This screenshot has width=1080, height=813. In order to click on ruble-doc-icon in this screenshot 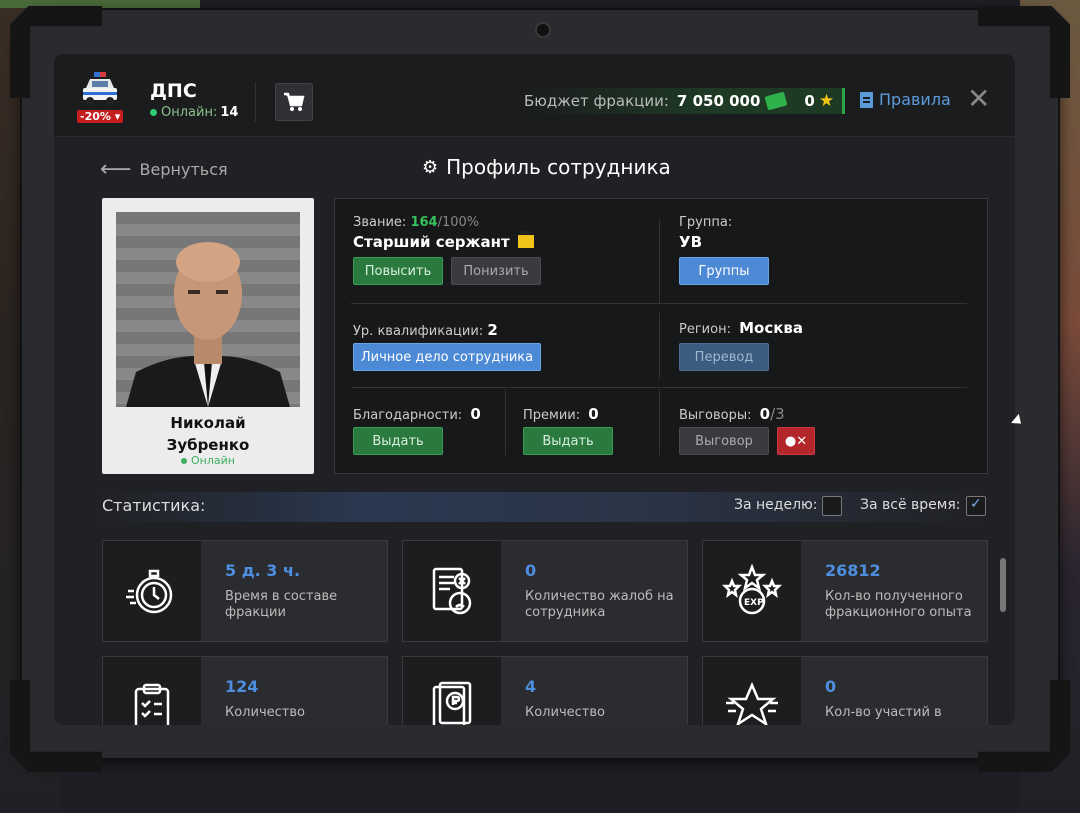, I will do `click(452, 703)`.